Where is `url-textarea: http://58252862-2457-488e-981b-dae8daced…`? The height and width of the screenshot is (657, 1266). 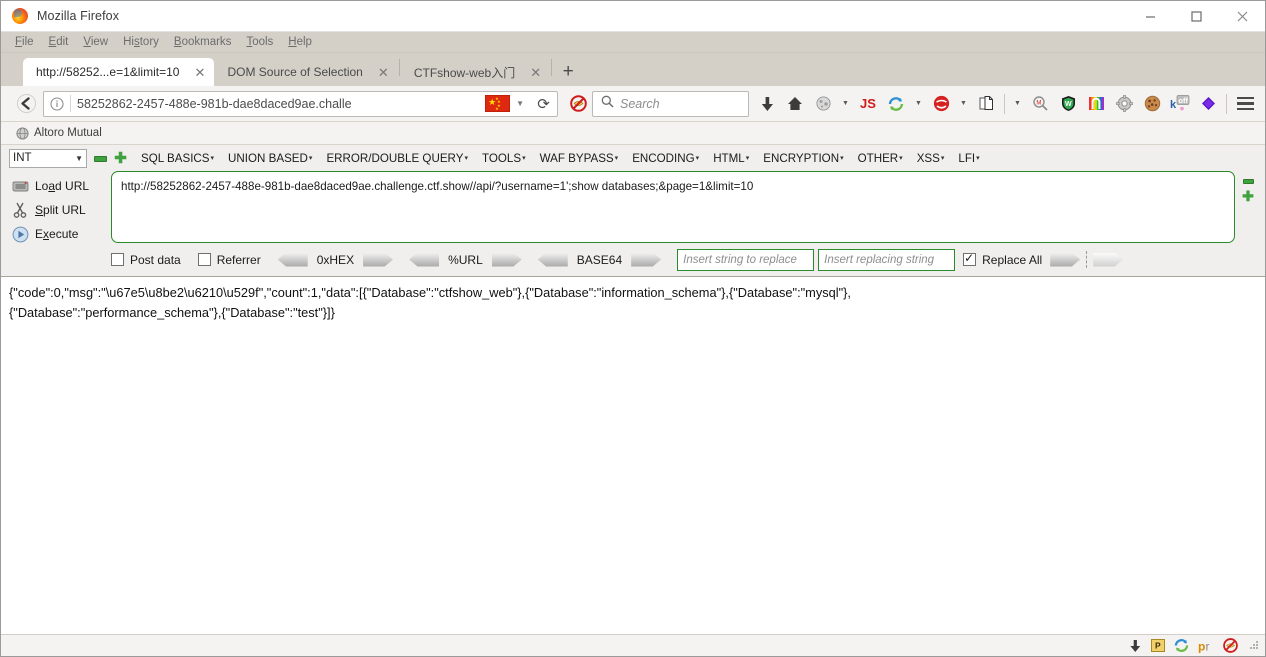 url-textarea: http://58252862-2457-488e-981b-dae8daced… is located at coordinates (673, 207).